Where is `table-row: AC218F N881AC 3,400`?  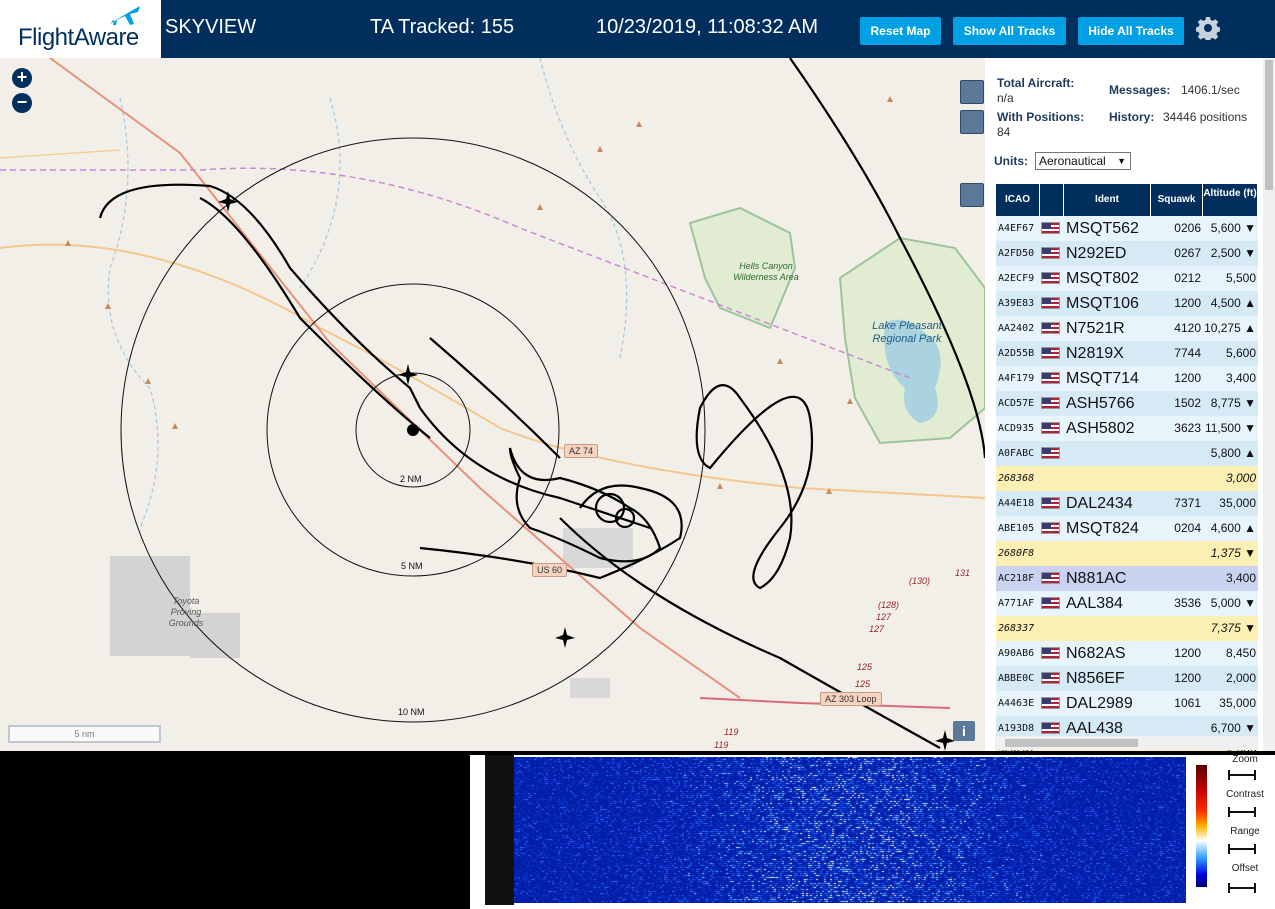
table-row: AC218F N881AC 3,400 is located at coordinates (1127, 578).